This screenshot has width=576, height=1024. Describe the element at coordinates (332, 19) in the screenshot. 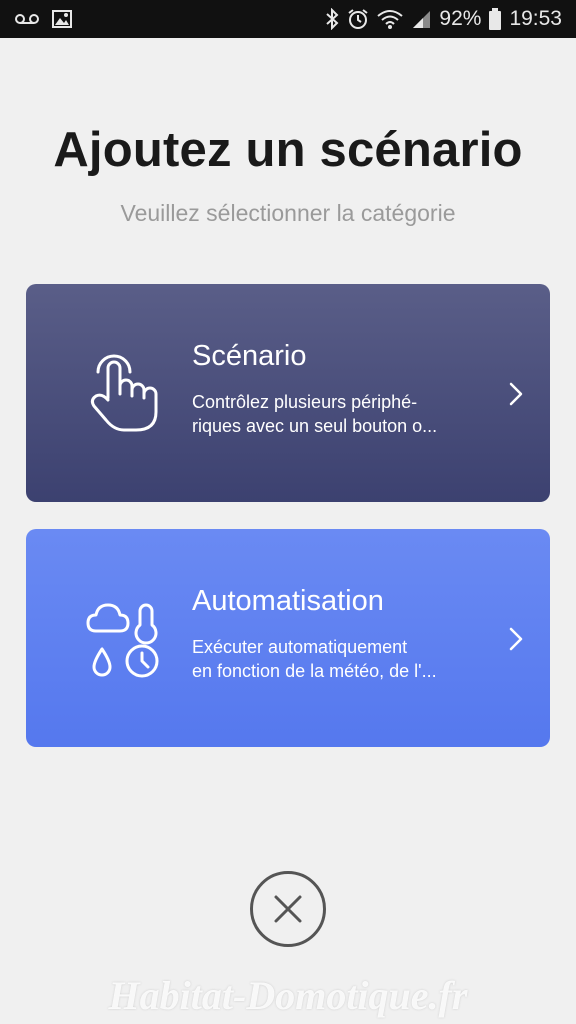

I see `bluetooth-icon` at that location.